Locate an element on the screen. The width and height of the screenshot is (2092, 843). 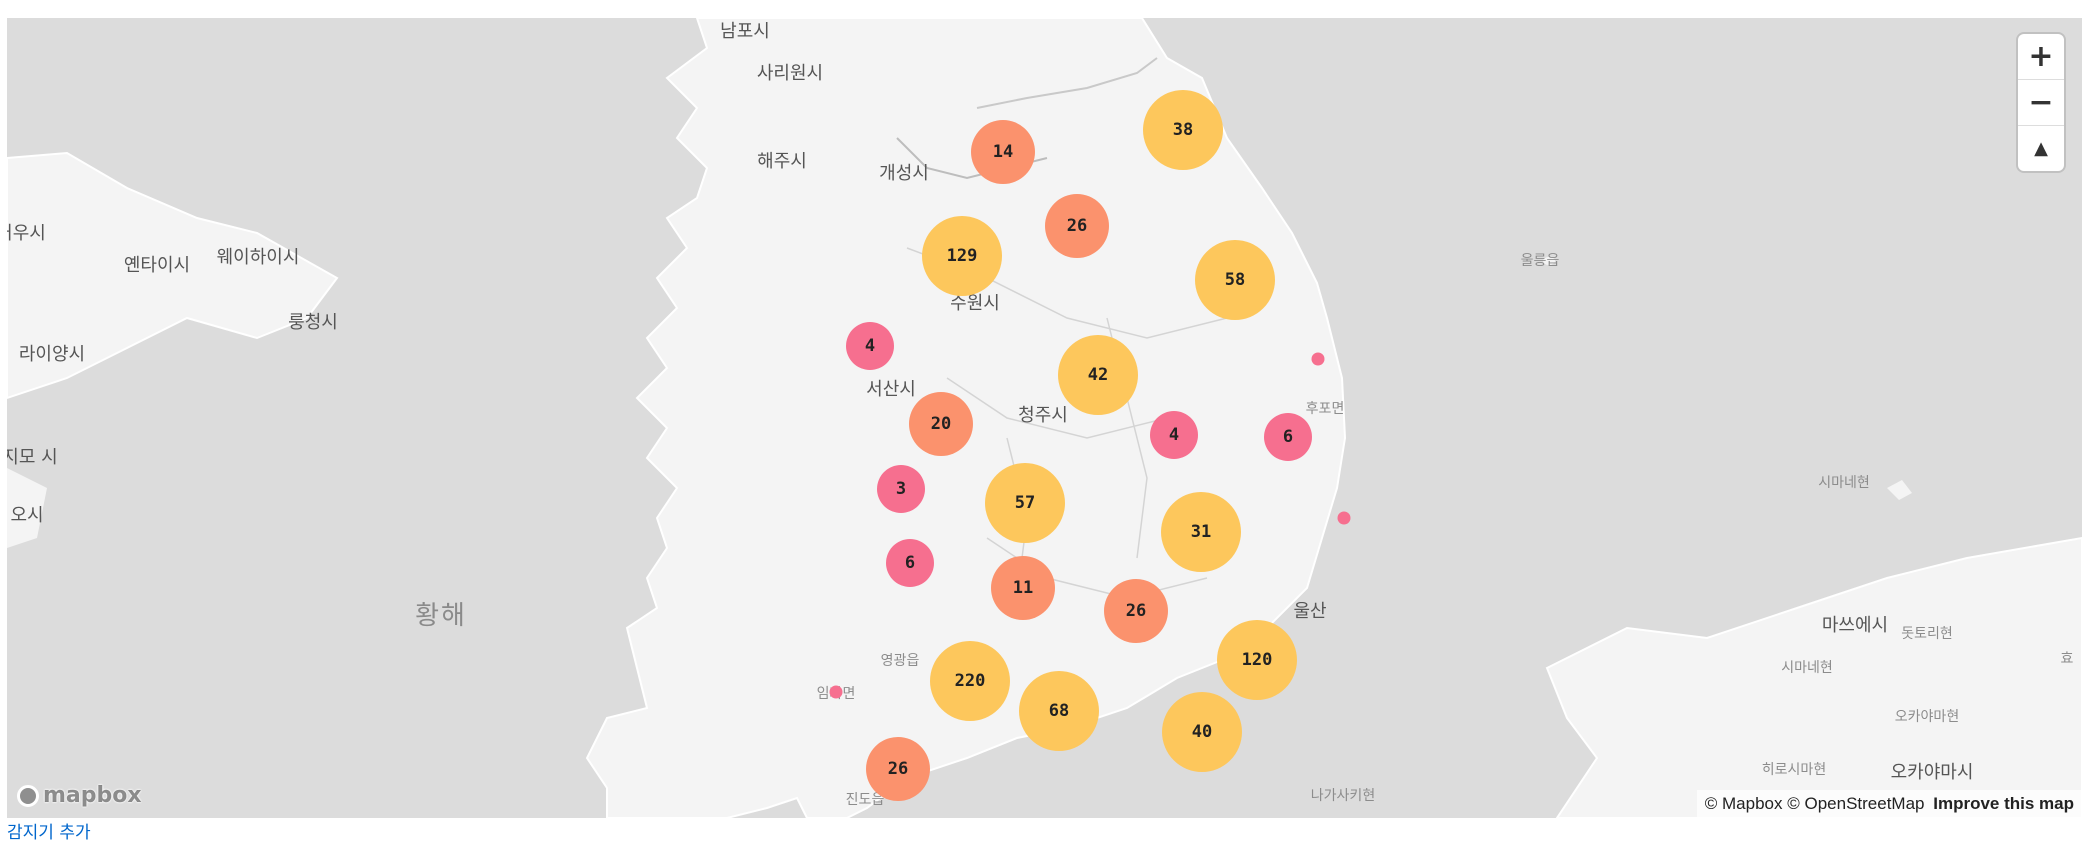
cluster-marker: 220 is located at coordinates (970, 681).